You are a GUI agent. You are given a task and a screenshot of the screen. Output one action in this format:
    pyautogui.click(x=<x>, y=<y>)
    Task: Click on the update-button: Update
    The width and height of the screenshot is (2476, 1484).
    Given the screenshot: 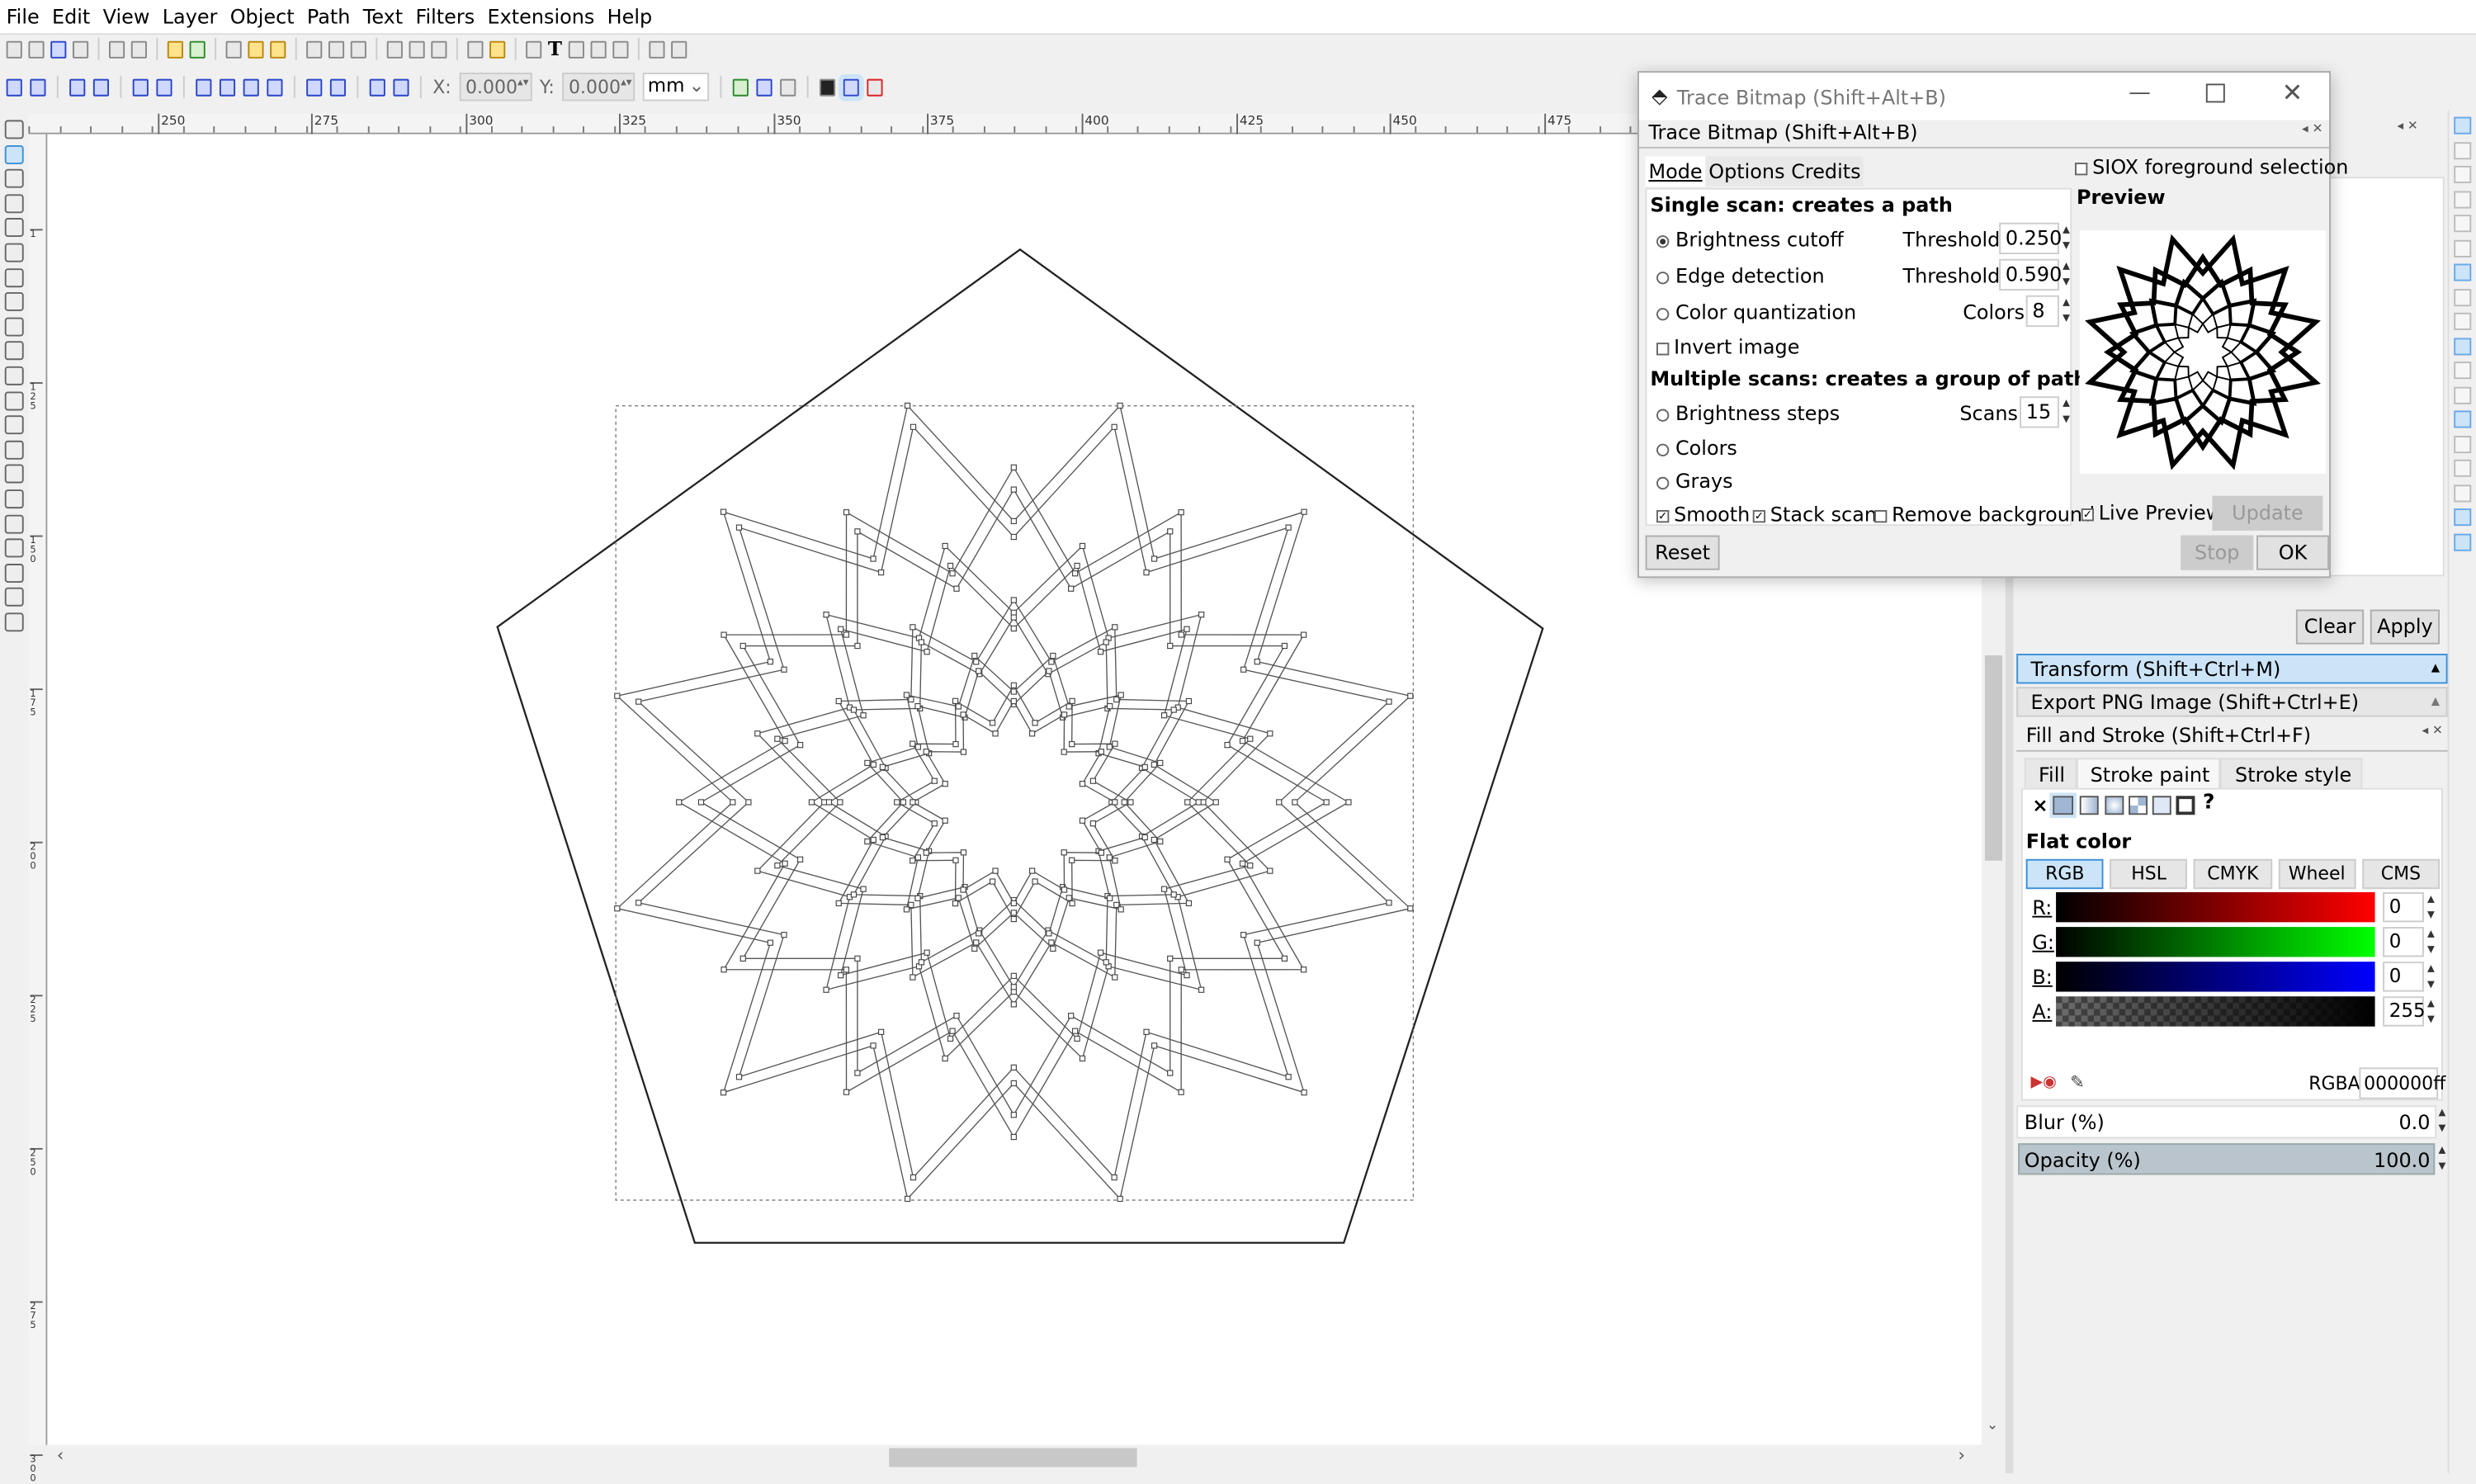 What is the action you would take?
    pyautogui.click(x=2267, y=513)
    